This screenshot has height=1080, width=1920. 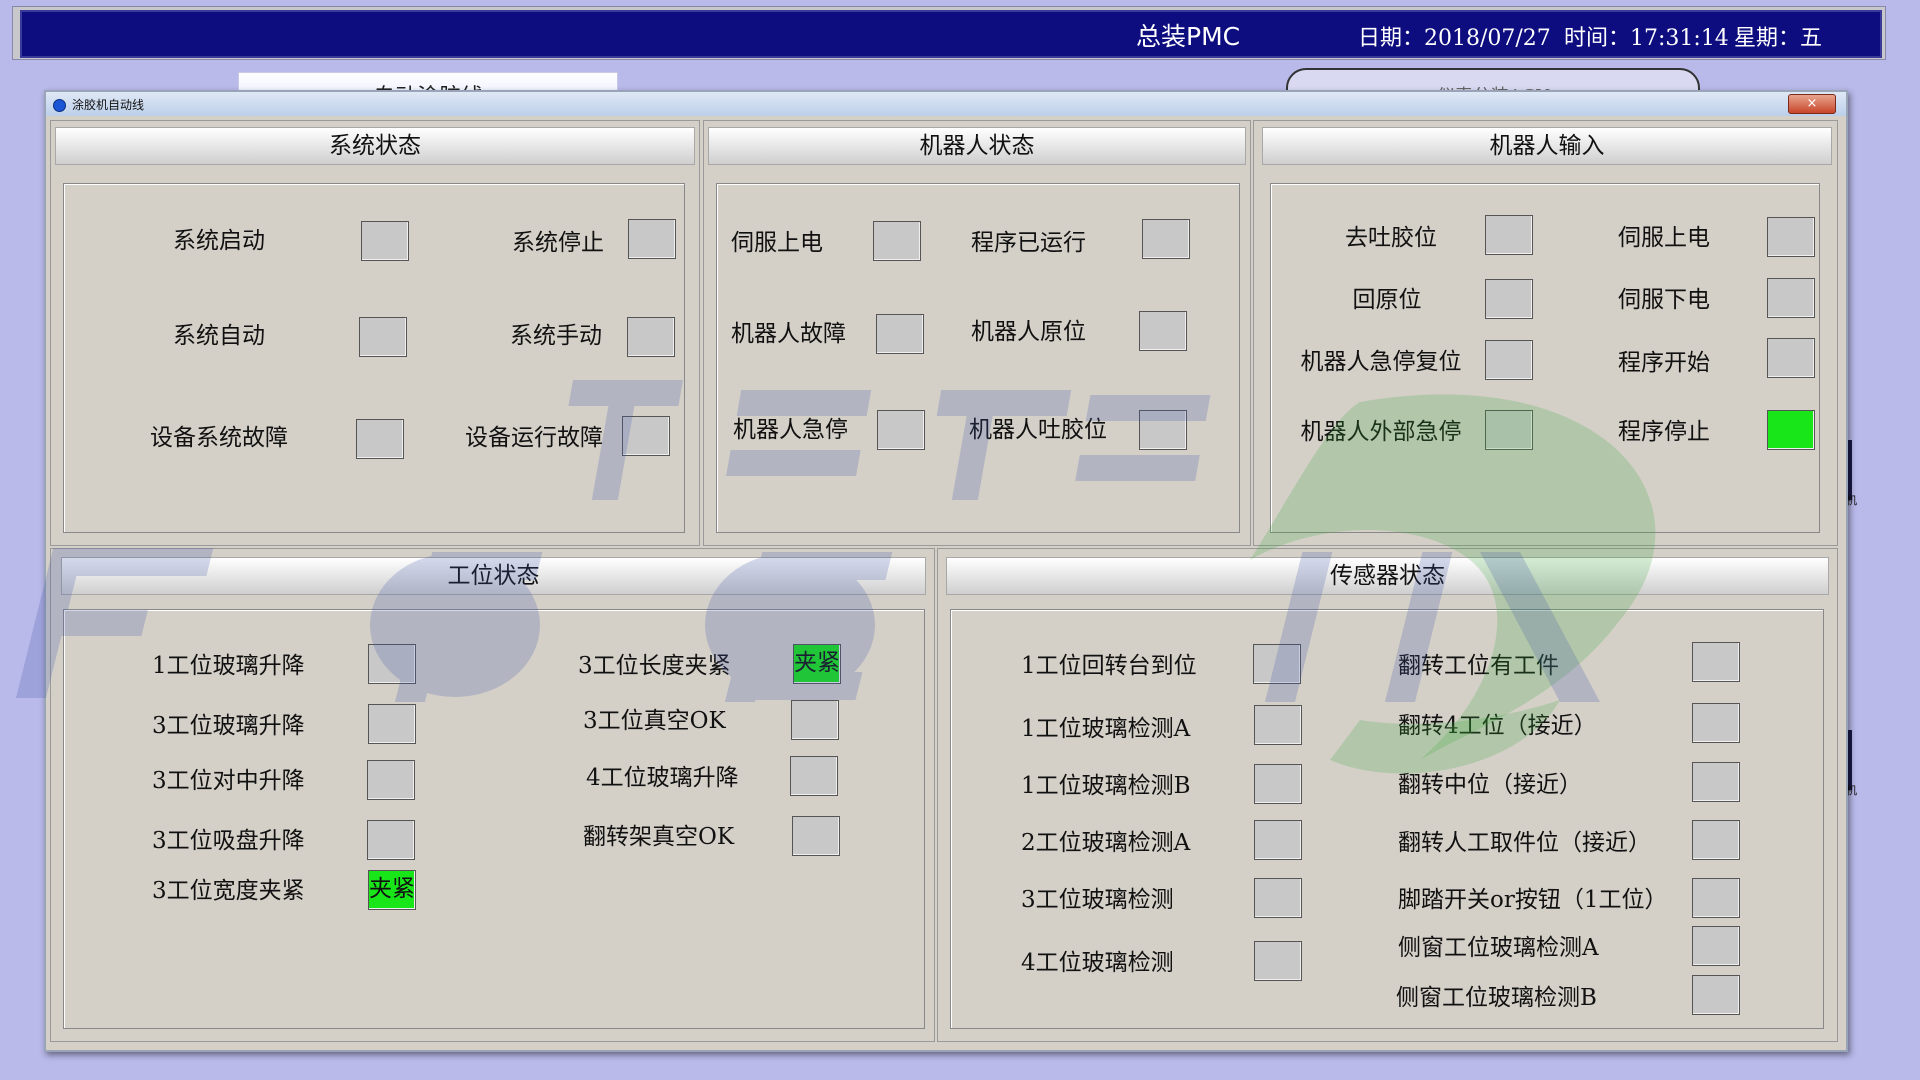 I want to click on indicator-station3-center-lift, so click(x=391, y=780).